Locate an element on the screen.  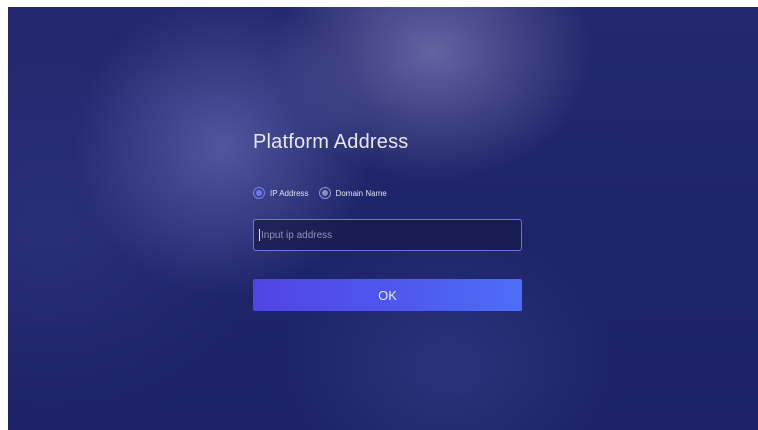
domain-name-radio: Domain Name is located at coordinates (352, 193).